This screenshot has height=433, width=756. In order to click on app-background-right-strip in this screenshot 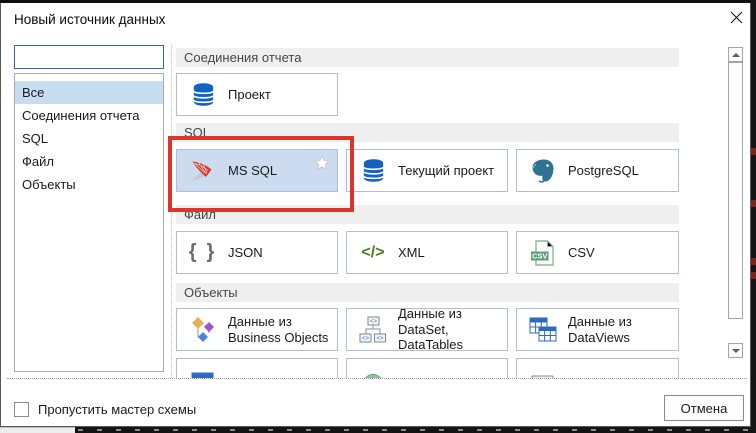, I will do `click(753, 216)`.